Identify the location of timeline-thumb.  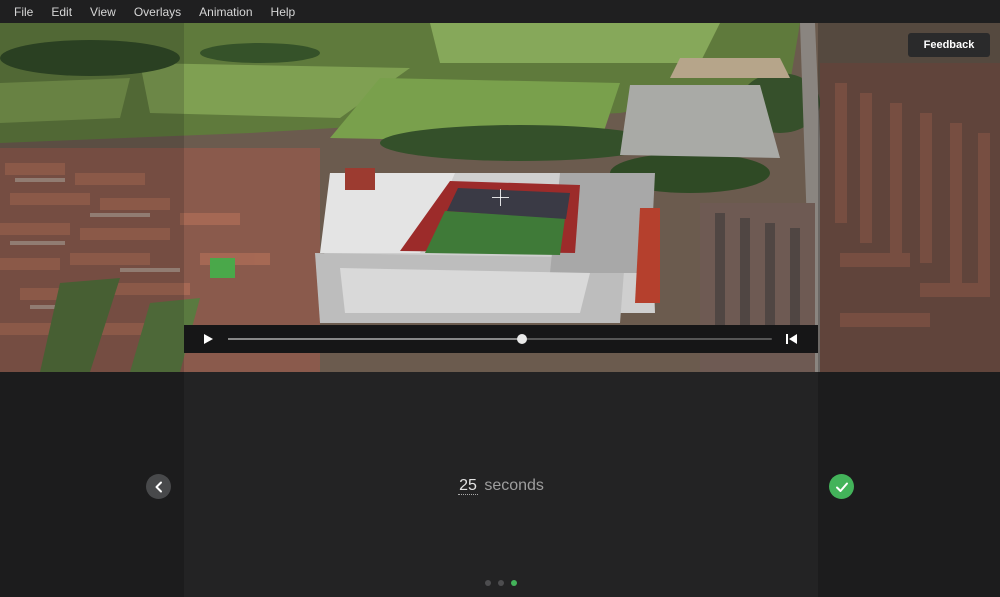
(521, 339).